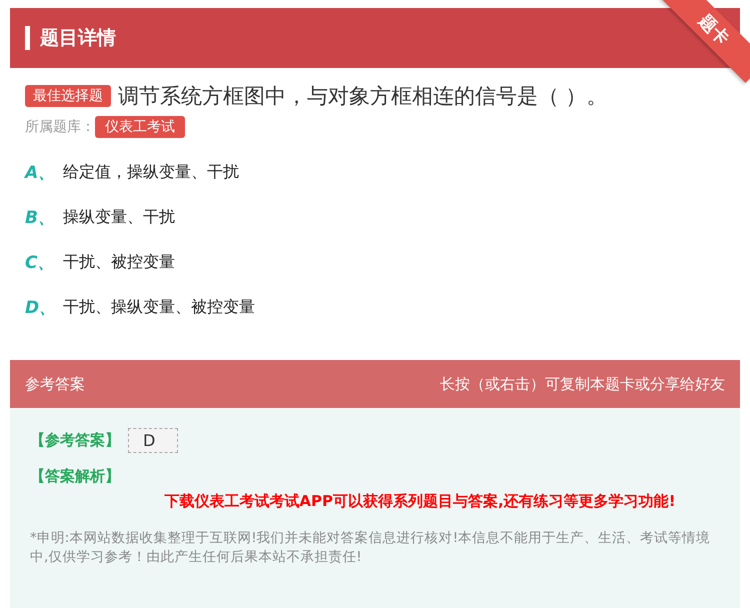 This screenshot has width=750, height=608. What do you see at coordinates (55, 384) in the screenshot?
I see `panel-title: 参考答案` at bounding box center [55, 384].